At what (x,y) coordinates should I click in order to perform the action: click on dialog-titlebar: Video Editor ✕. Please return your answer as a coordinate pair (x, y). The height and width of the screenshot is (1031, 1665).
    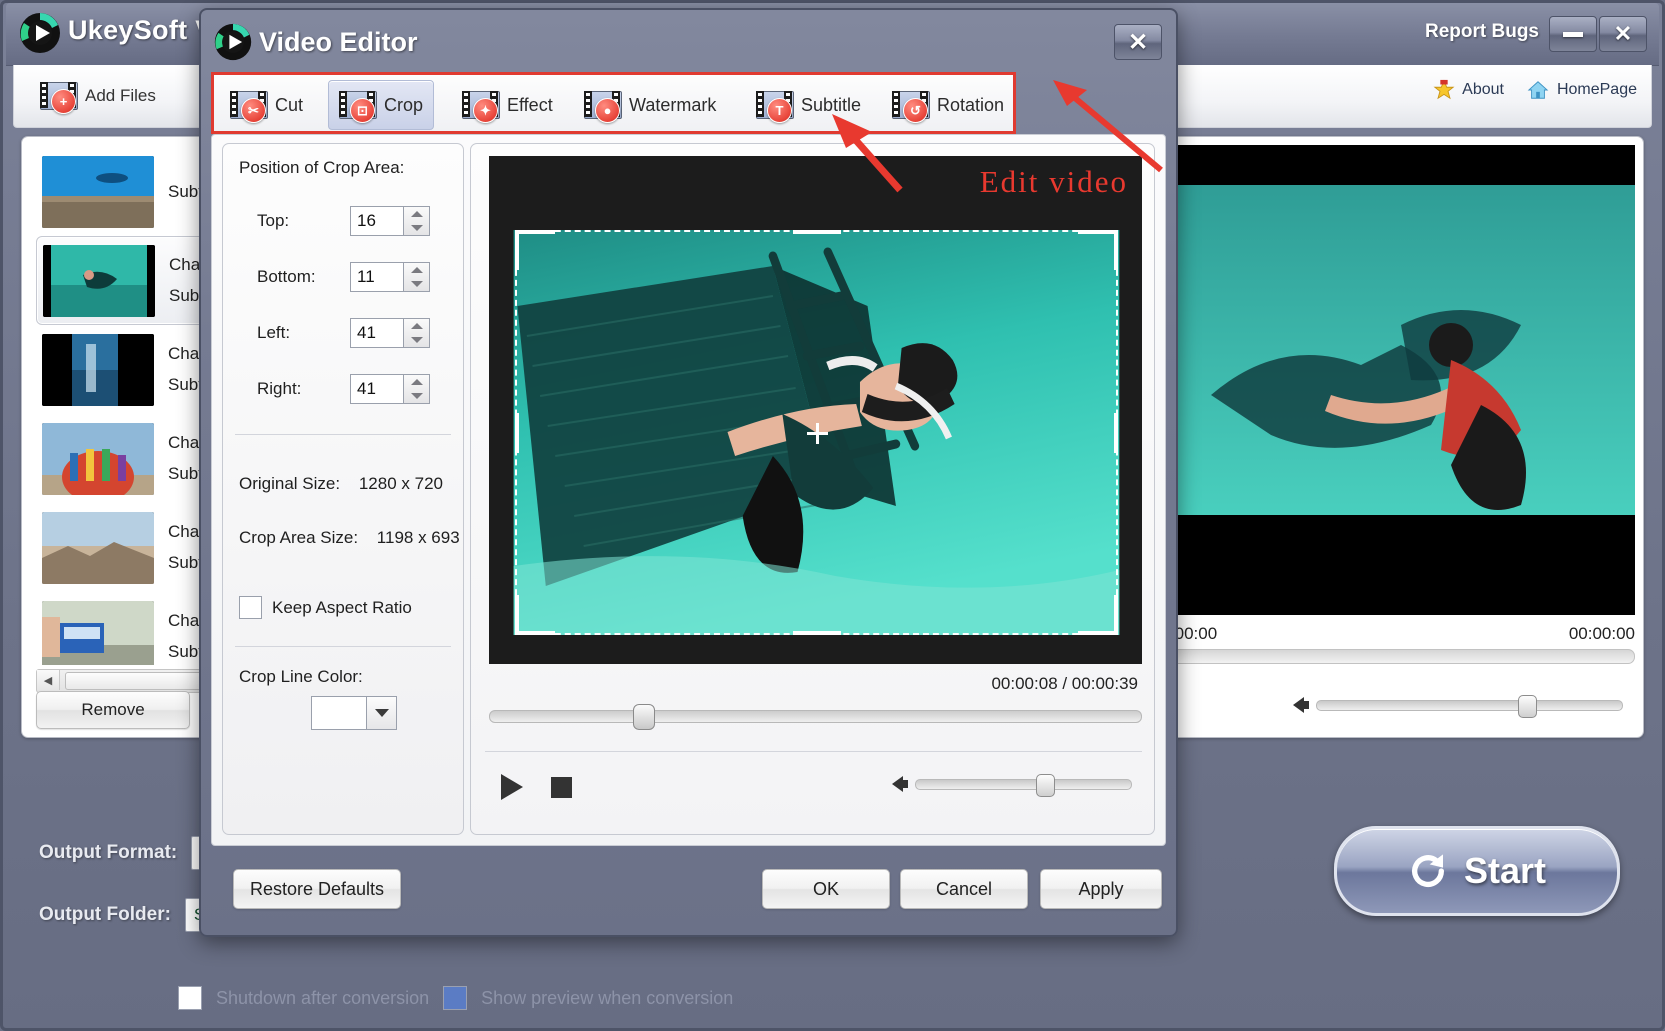
    Looking at the image, I should click on (688, 41).